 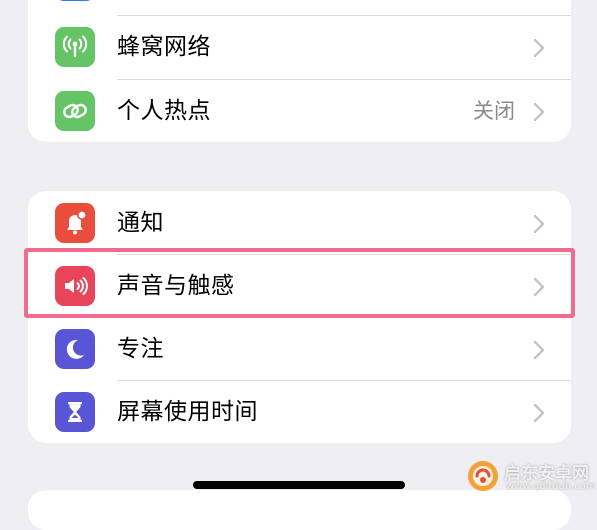 I want to click on moon-icon, so click(x=75, y=349).